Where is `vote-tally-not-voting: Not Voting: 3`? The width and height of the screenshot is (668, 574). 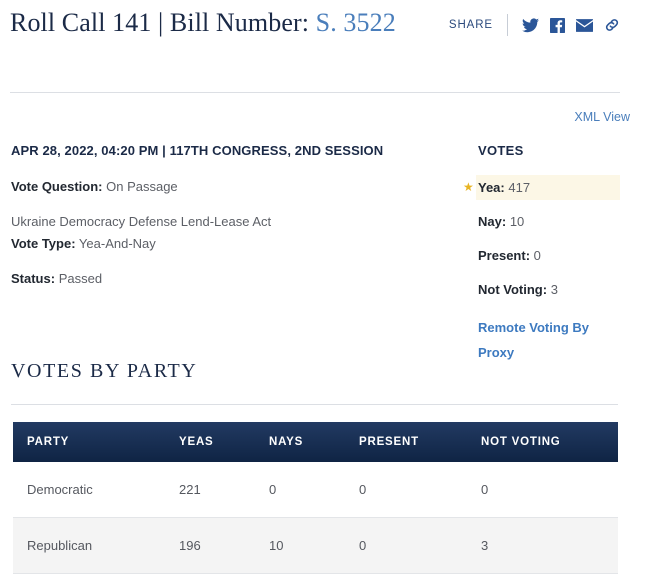 vote-tally-not-voting: Not Voting: 3 is located at coordinates (560, 289).